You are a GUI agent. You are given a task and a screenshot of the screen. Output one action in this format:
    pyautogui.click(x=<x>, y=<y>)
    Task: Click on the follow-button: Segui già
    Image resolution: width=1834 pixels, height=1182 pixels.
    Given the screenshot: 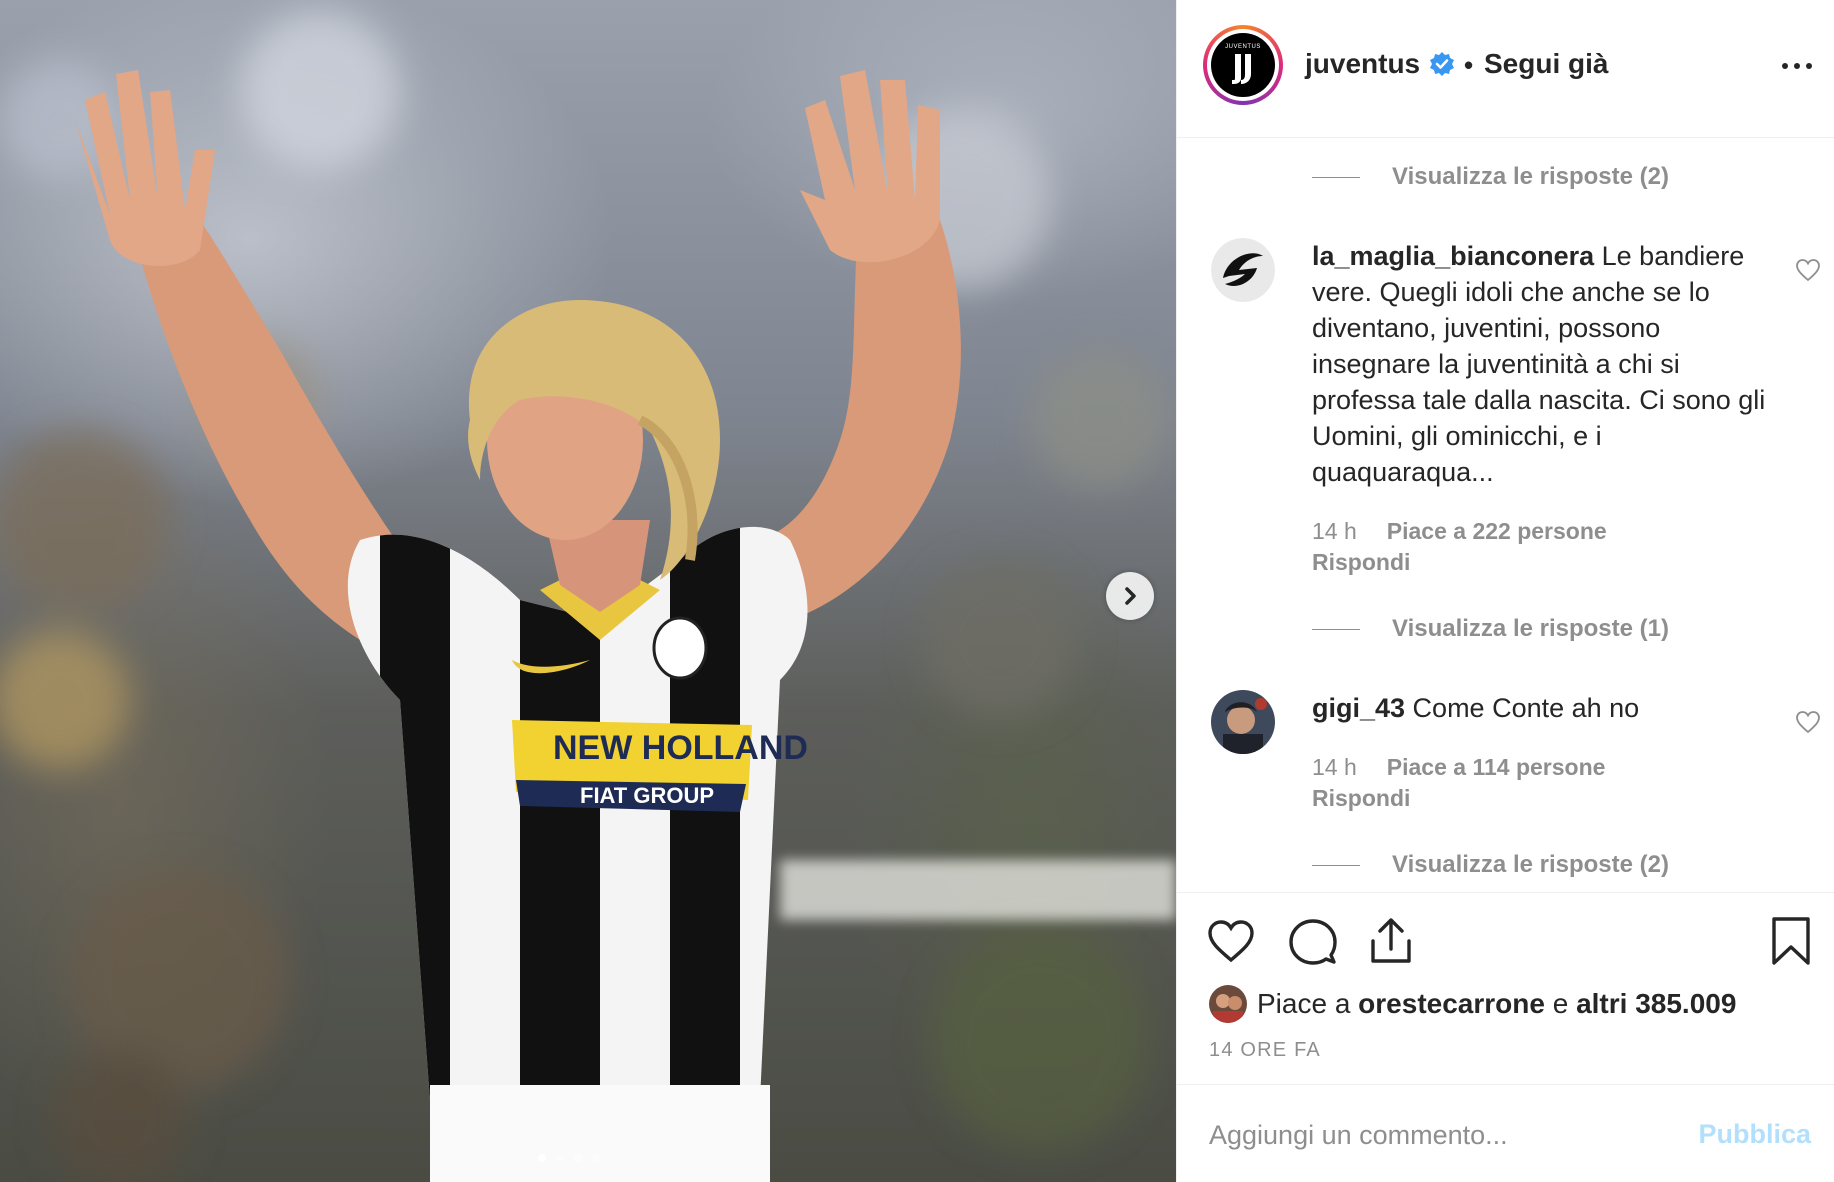 What is the action you would take?
    pyautogui.click(x=1546, y=64)
    